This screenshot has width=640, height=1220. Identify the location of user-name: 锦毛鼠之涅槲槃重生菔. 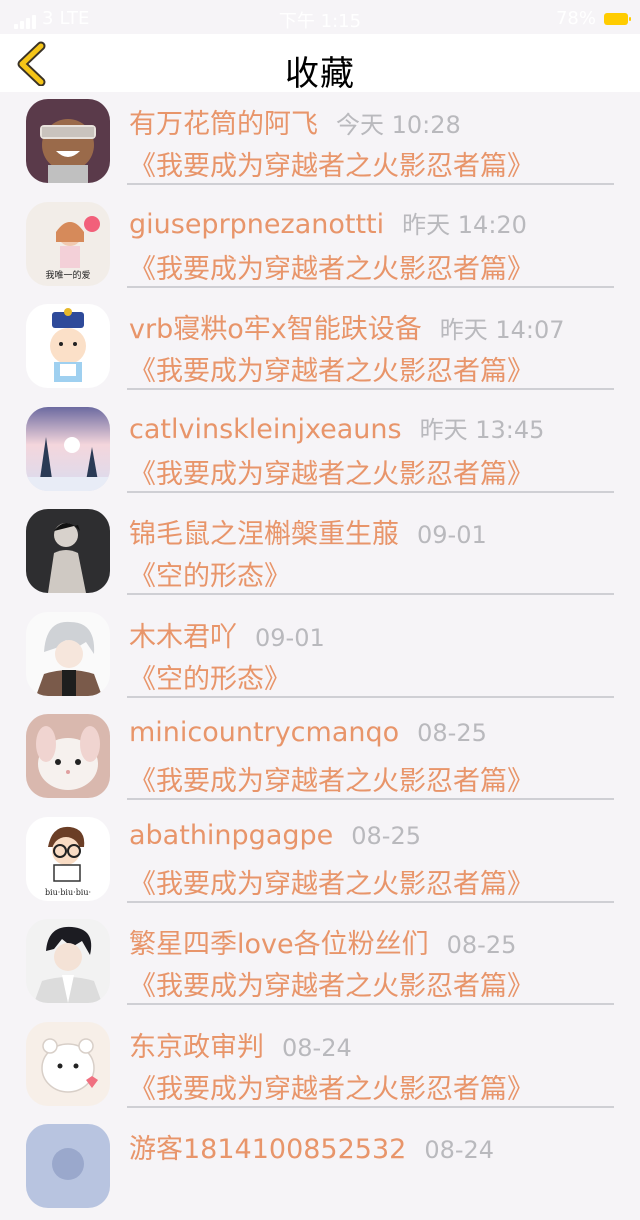
(264, 534).